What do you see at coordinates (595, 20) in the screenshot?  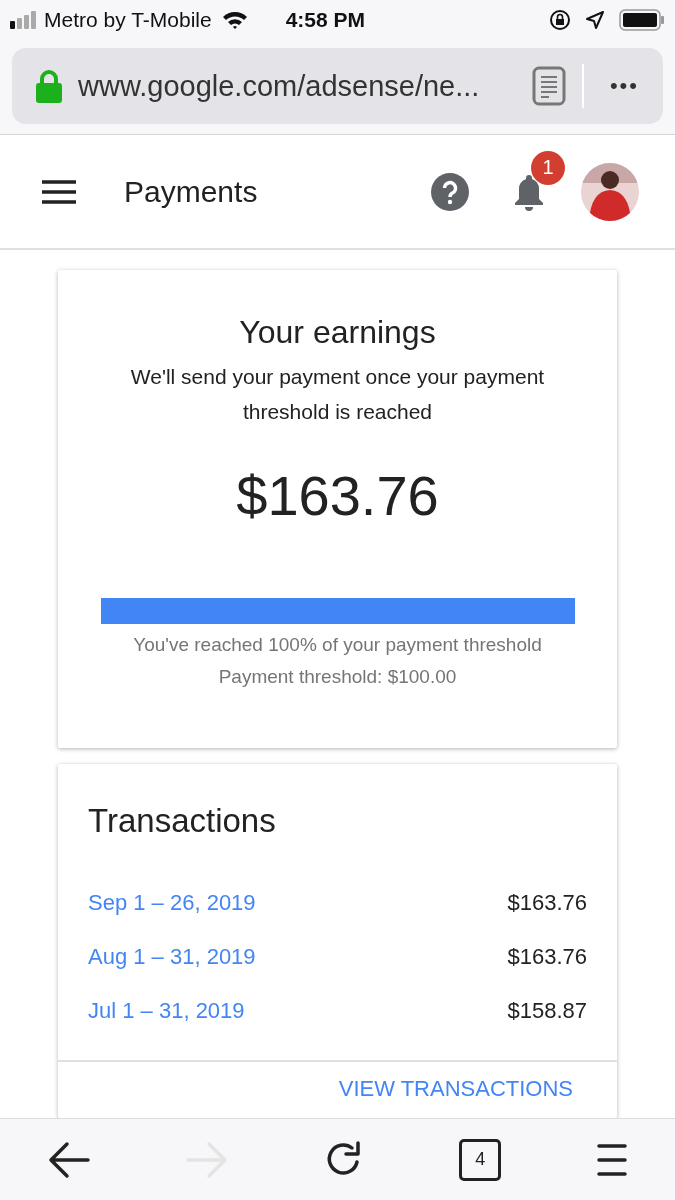 I see `location-icon` at bounding box center [595, 20].